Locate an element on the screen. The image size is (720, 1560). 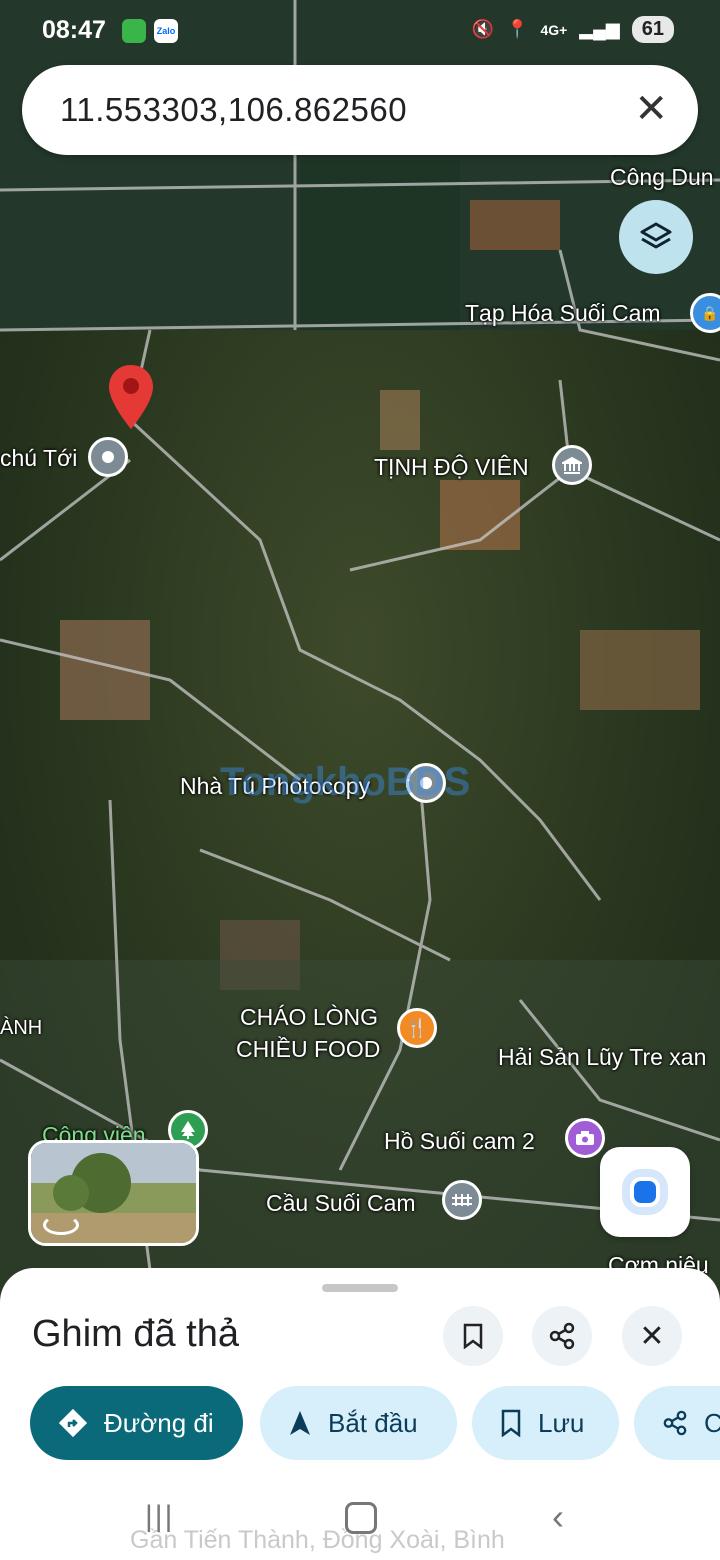
navigation-arrow-icon is located at coordinates (300, 1423).